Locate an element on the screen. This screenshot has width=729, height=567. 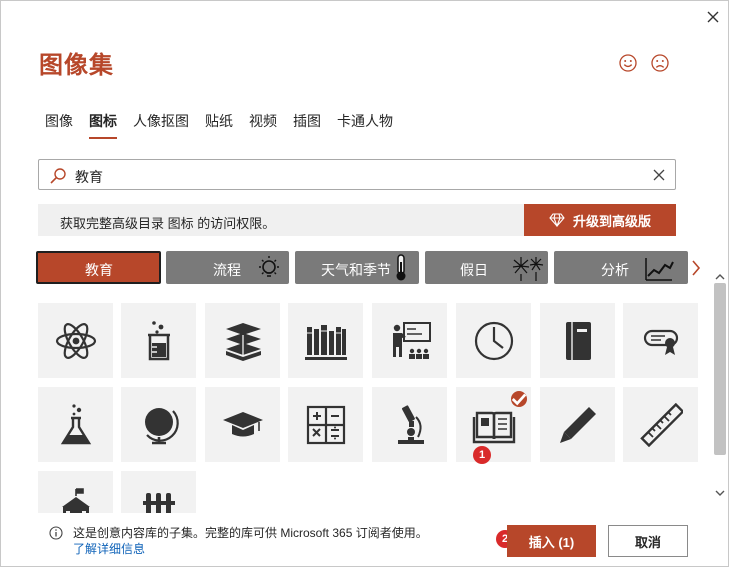
upsell-message: 获取完整高级目录 图标 的访问权限。 is located at coordinates (168, 223).